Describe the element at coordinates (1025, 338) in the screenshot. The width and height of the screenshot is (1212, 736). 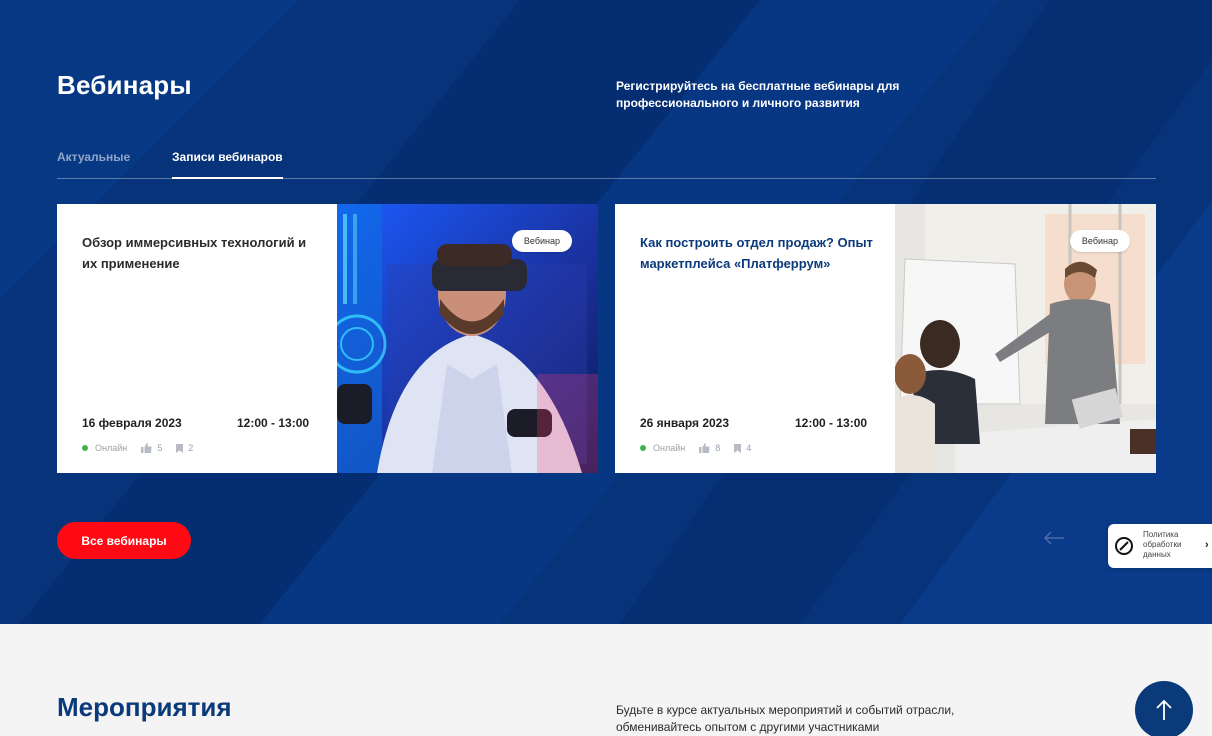
I see `card-image-meeting: Вебинар` at that location.